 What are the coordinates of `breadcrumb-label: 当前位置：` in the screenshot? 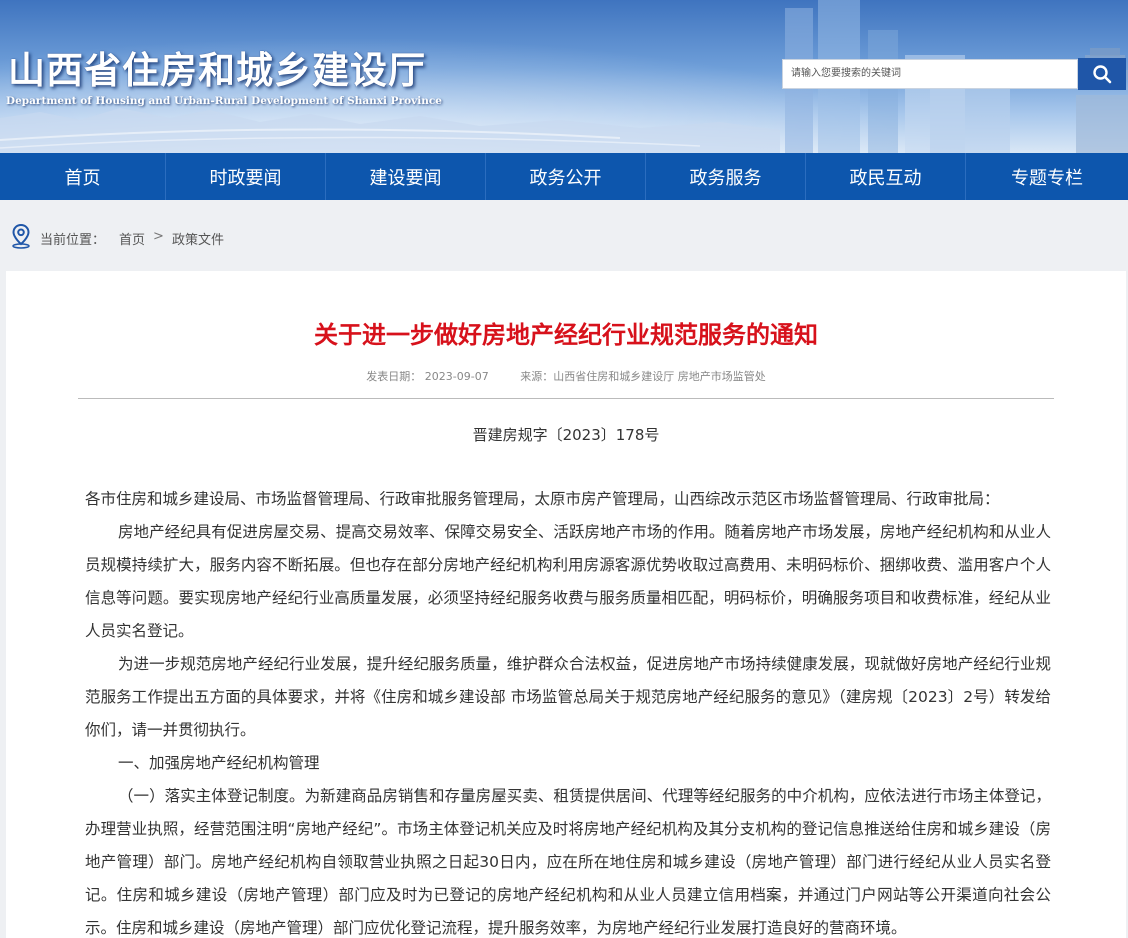 It's located at (73, 240).